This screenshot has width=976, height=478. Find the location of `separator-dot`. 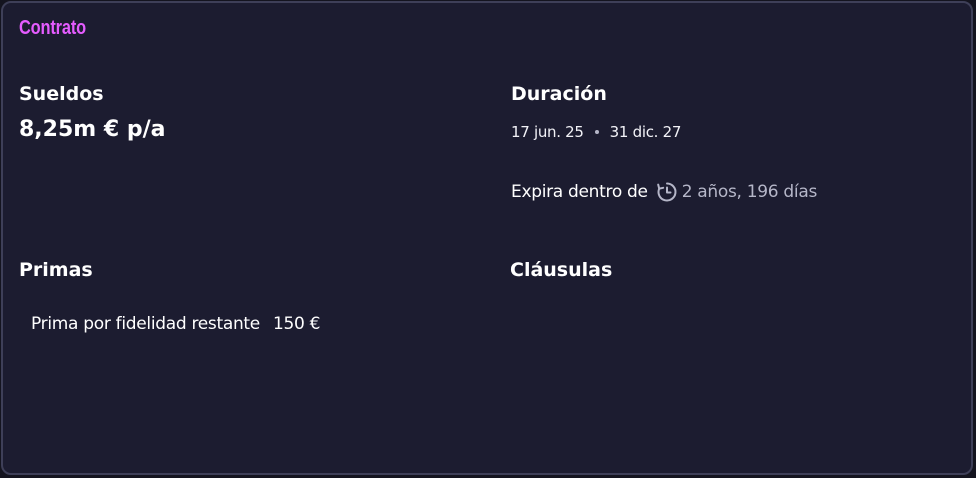

separator-dot is located at coordinates (596, 132).